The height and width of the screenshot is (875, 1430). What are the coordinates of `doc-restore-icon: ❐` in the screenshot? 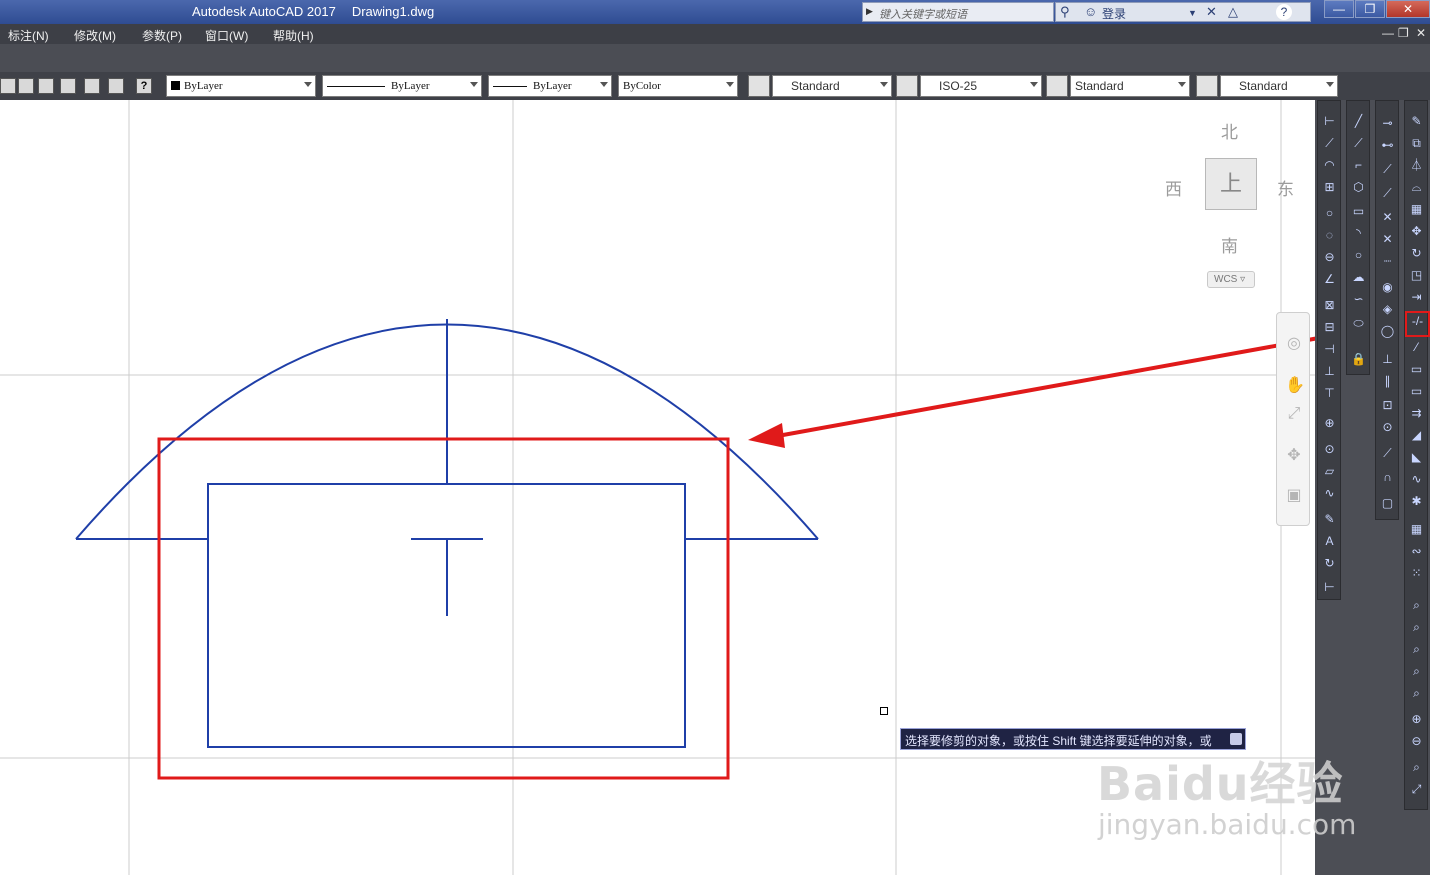 It's located at (1403, 33).